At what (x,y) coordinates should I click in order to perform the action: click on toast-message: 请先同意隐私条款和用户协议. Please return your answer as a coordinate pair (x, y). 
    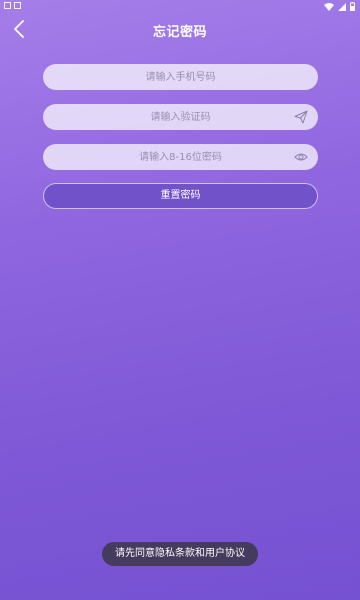
    Looking at the image, I should click on (180, 554).